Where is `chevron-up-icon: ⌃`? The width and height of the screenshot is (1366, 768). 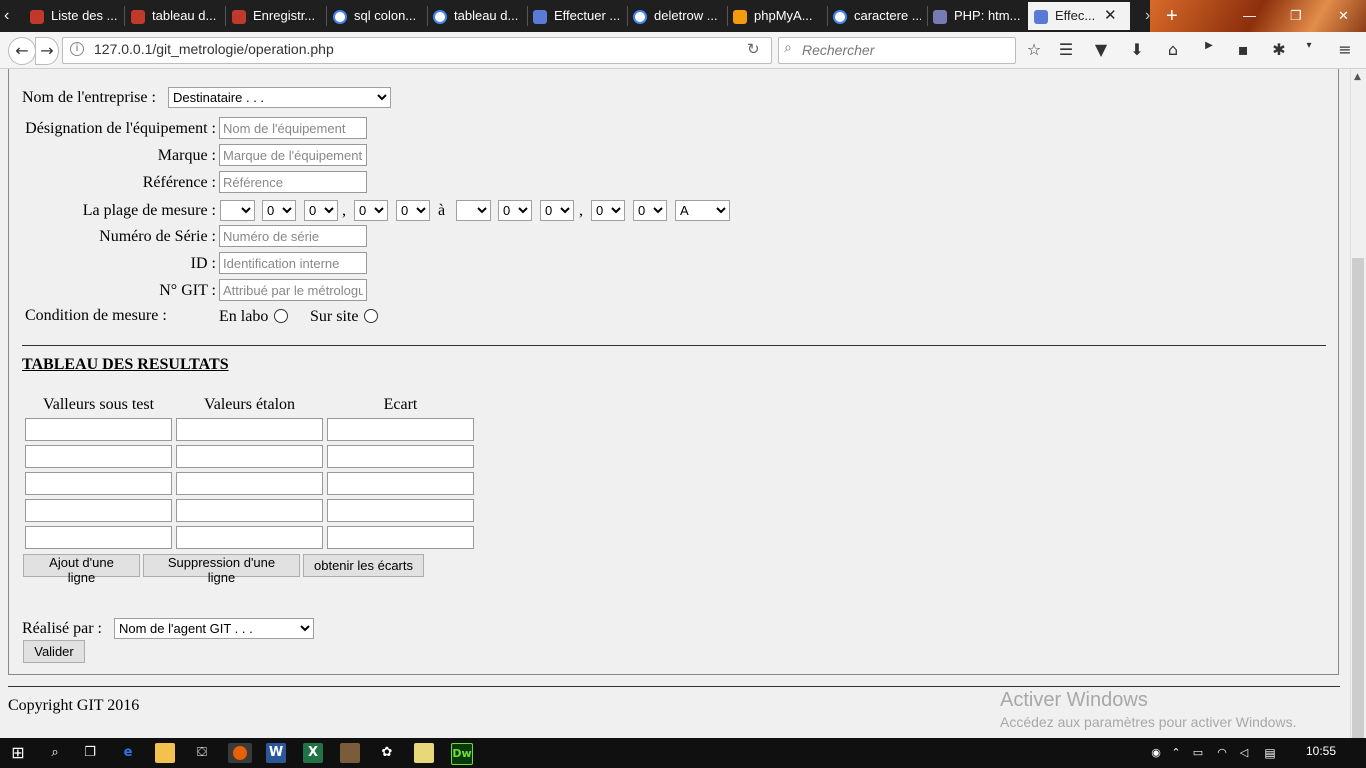 chevron-up-icon: ⌃ is located at coordinates (1176, 753).